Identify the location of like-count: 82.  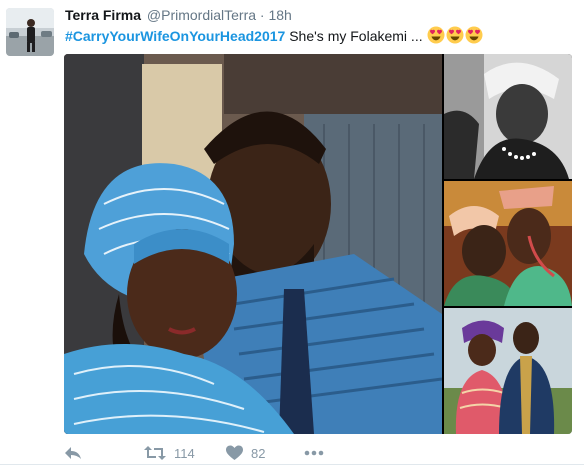
(258, 453).